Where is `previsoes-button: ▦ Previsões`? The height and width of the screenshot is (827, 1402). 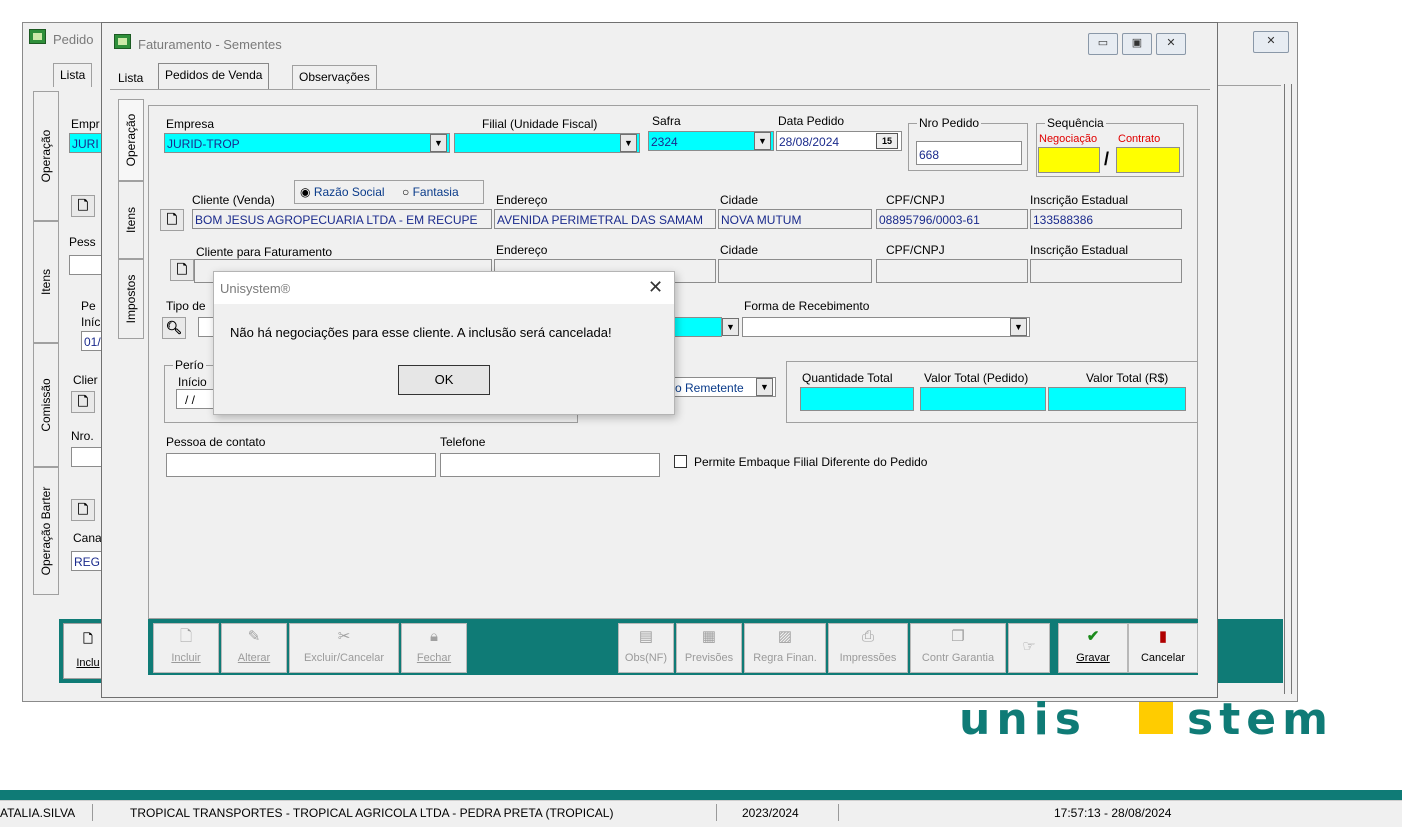 previsoes-button: ▦ Previsões is located at coordinates (709, 648).